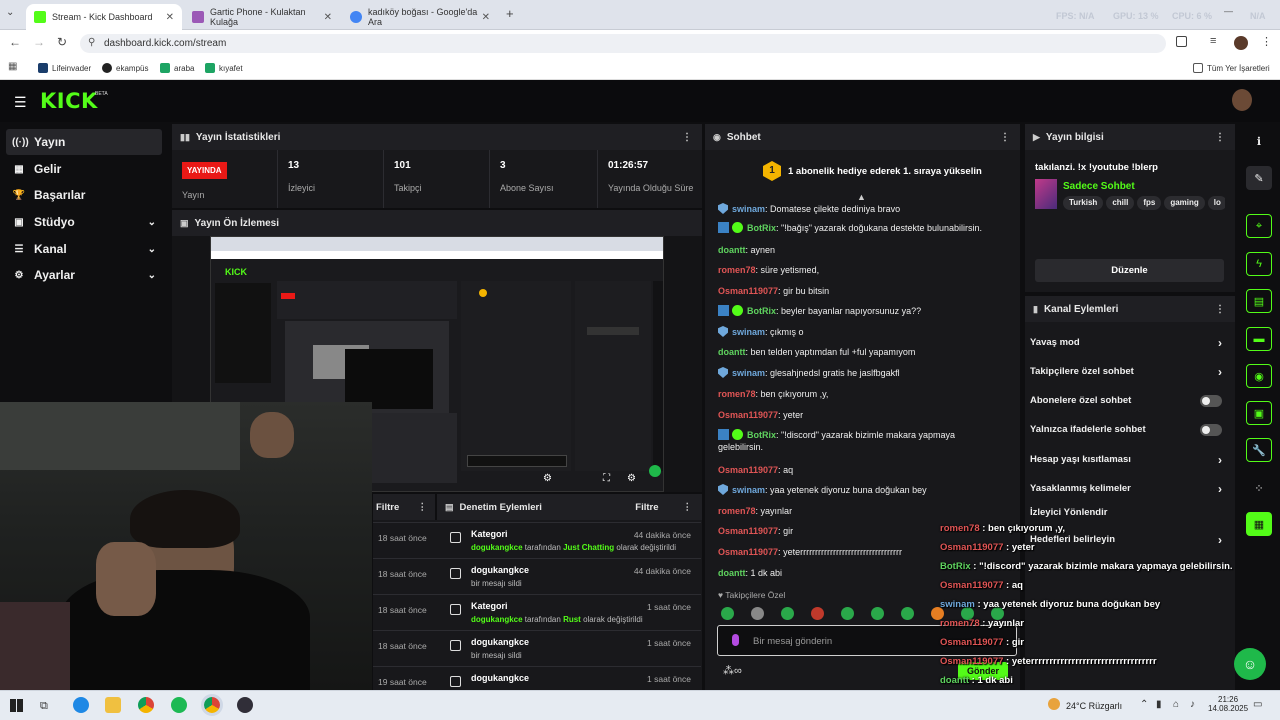 Image resolution: width=1280 pixels, height=720 pixels. I want to click on browser-menu-icon: ⋮, so click(1266, 41).